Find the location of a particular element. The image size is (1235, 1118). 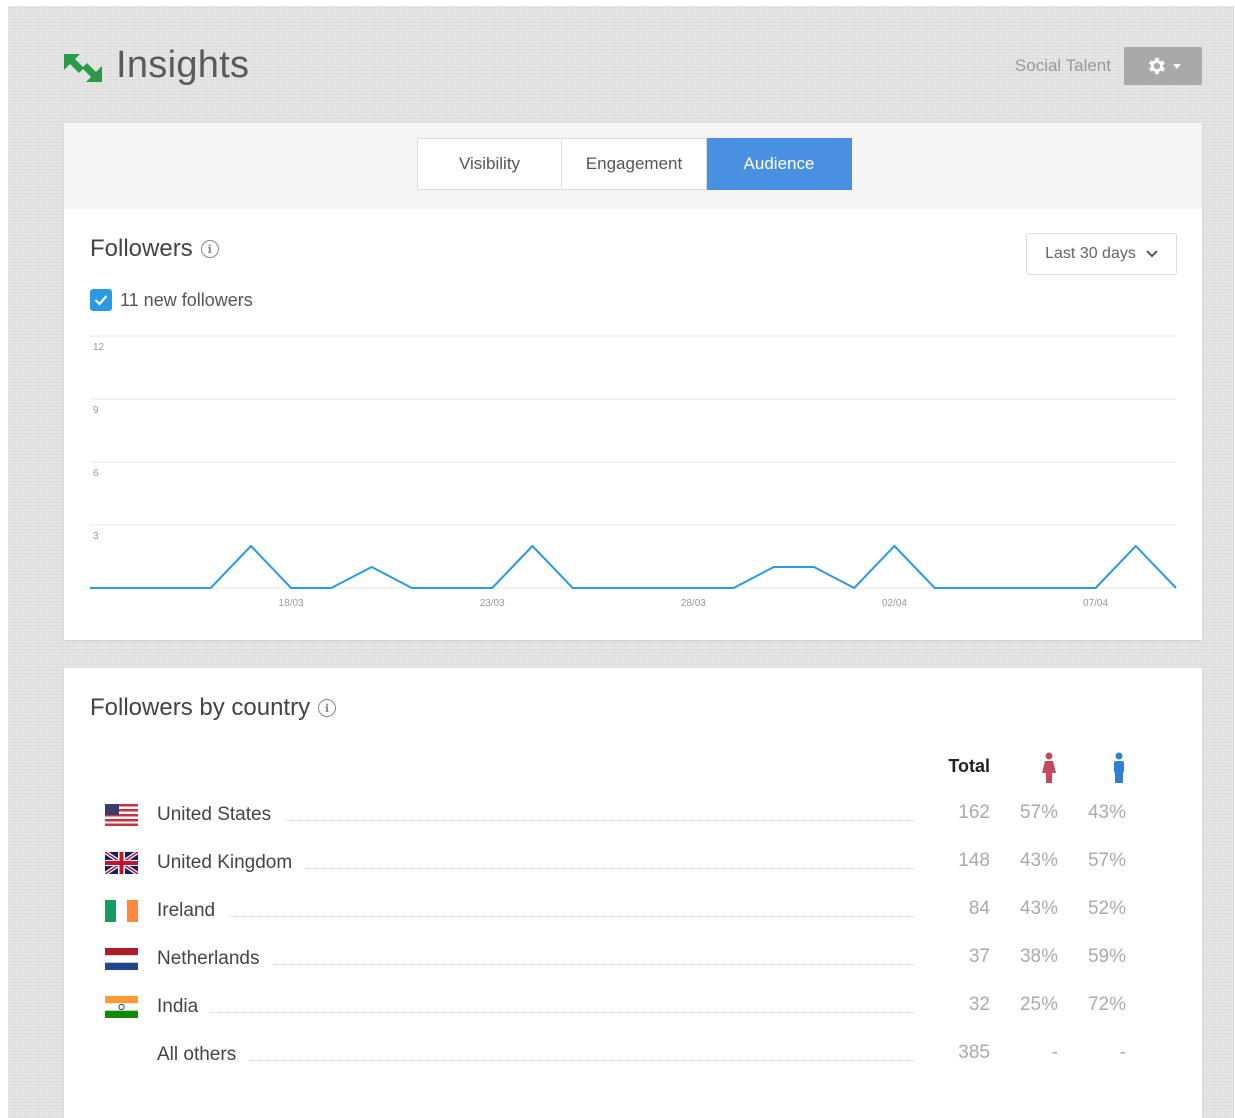

total-value: 32 is located at coordinates (979, 1004).